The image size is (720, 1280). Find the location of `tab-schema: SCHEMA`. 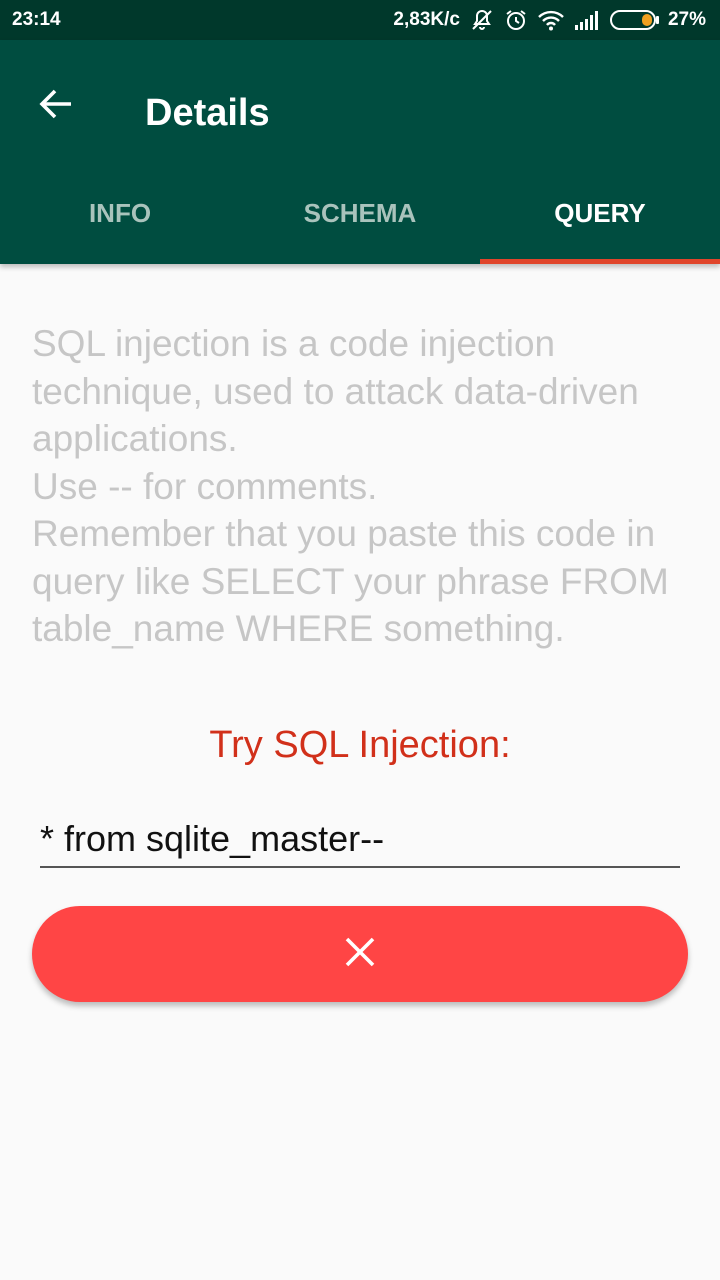

tab-schema: SCHEMA is located at coordinates (360, 216).